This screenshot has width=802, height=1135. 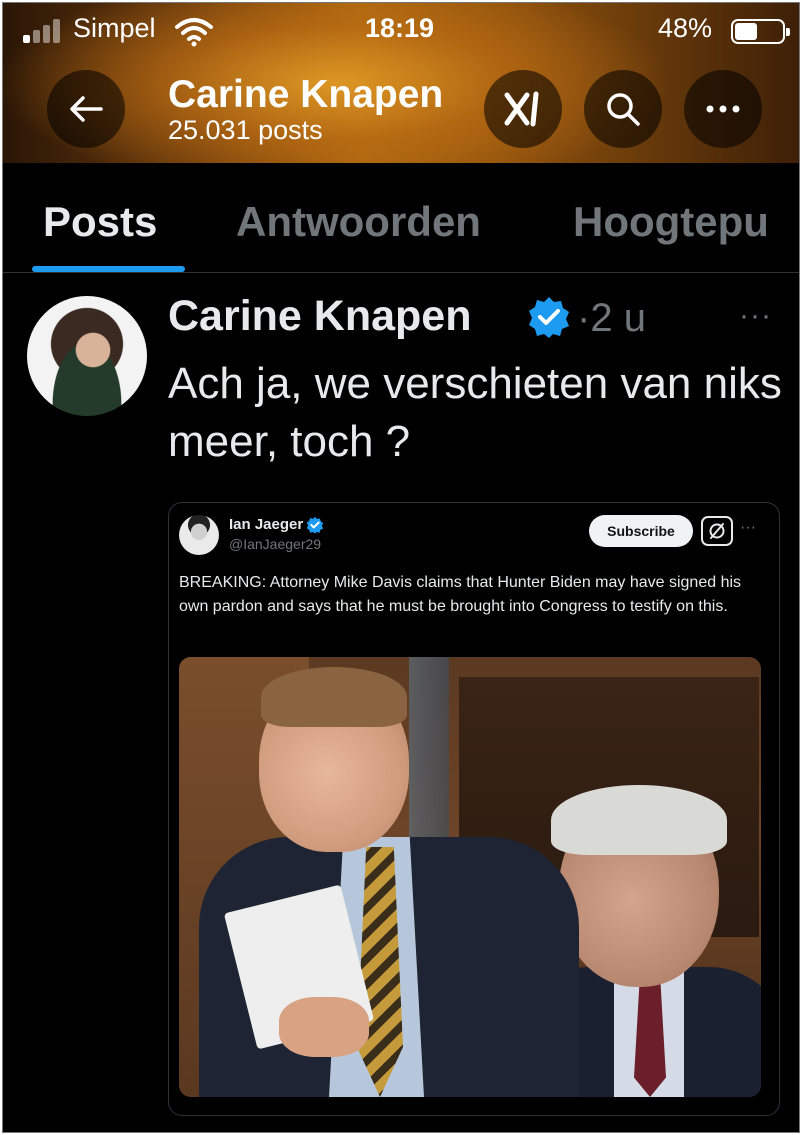 I want to click on search-icon, so click(x=623, y=109).